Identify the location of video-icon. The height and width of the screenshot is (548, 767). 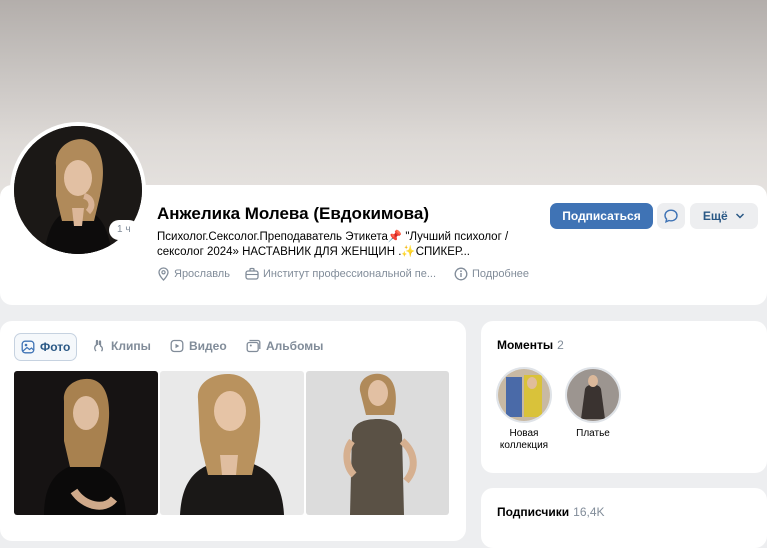
(177, 346).